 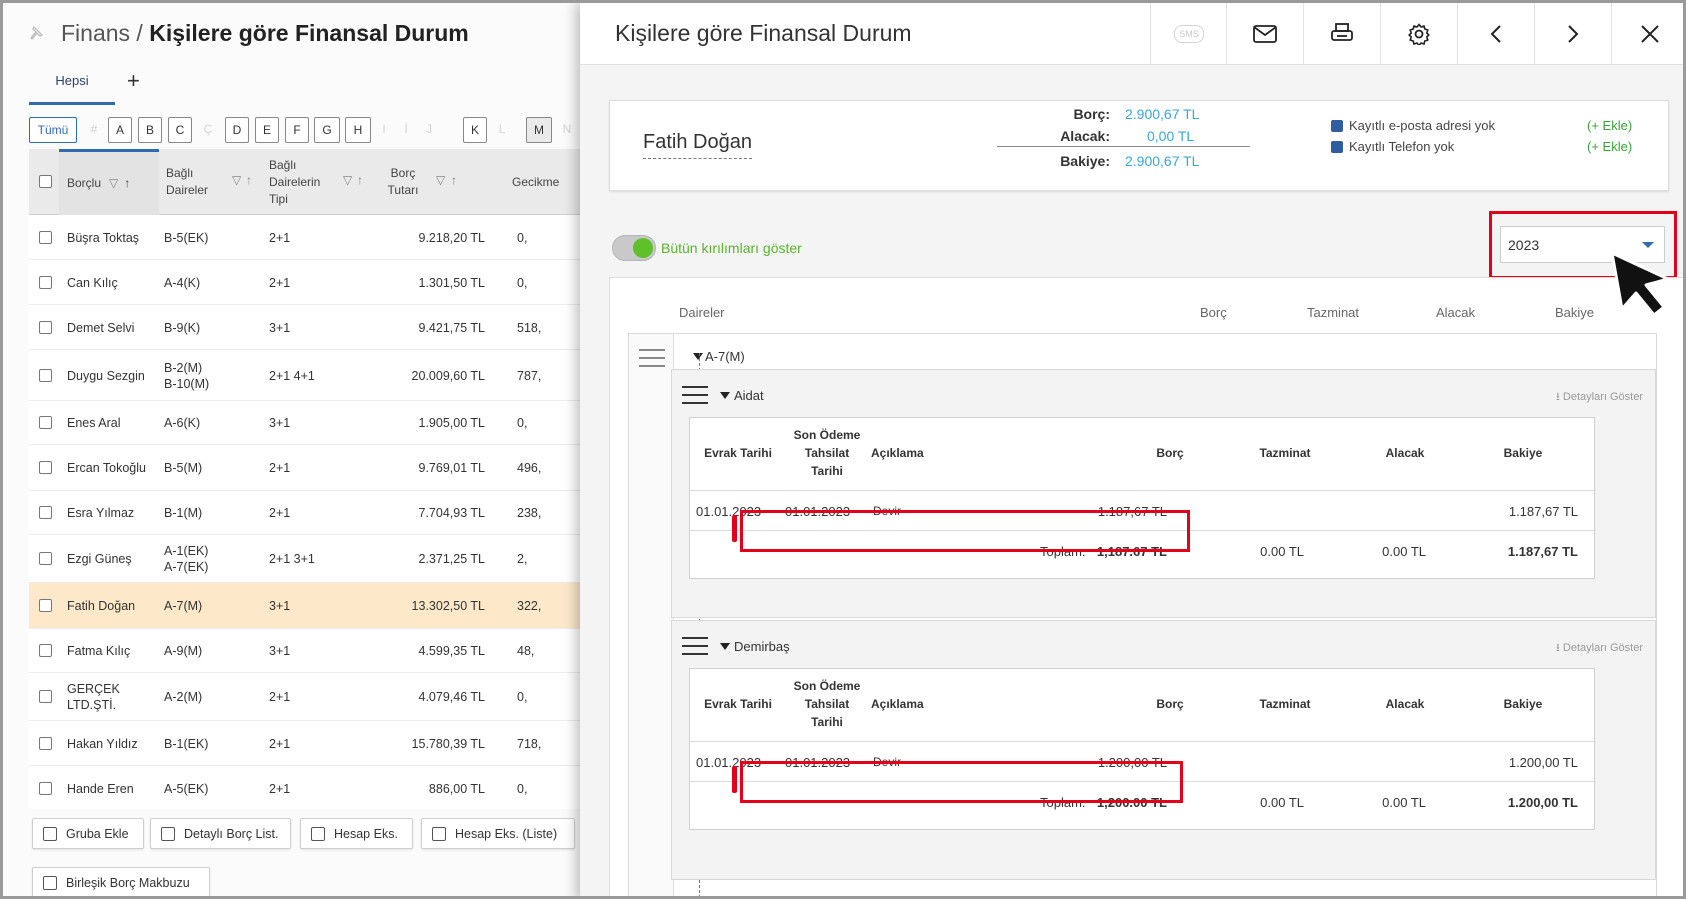 What do you see at coordinates (37, 34) in the screenshot?
I see `pin-icon` at bounding box center [37, 34].